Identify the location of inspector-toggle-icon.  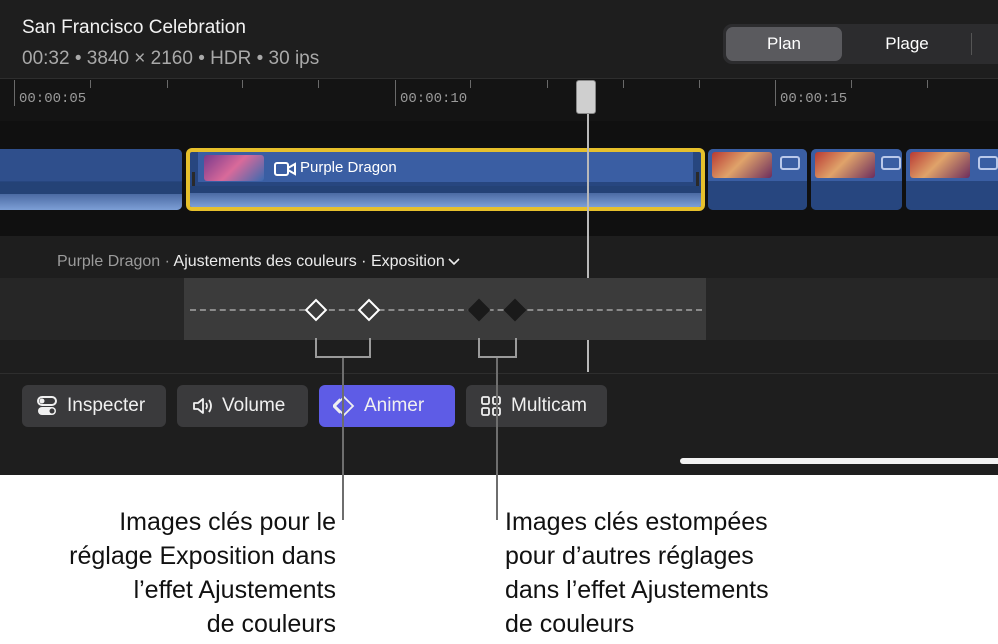
(47, 405).